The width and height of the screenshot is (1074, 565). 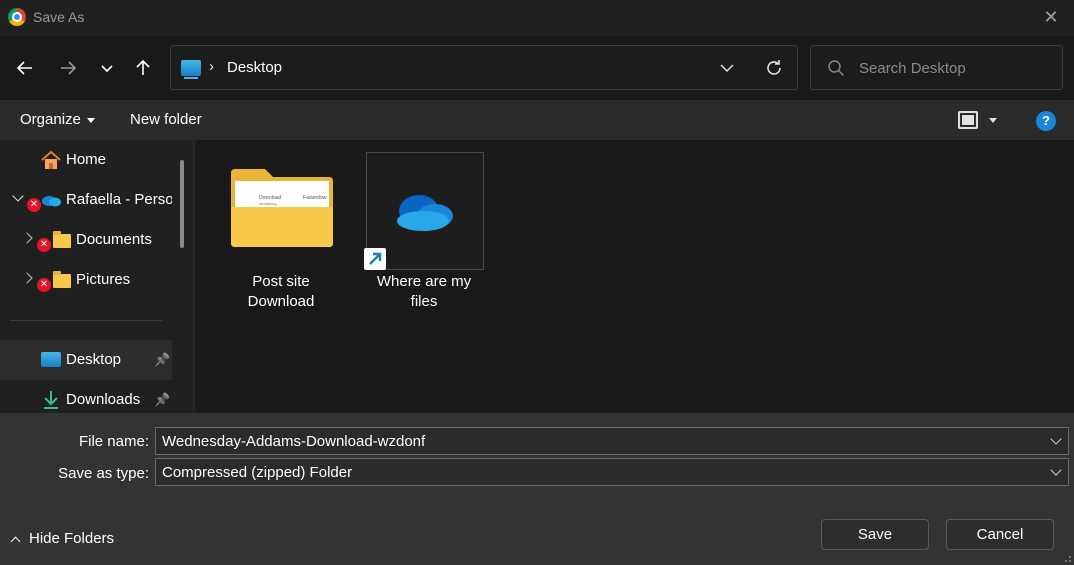 What do you see at coordinates (875, 534) in the screenshot?
I see `save-button: Save` at bounding box center [875, 534].